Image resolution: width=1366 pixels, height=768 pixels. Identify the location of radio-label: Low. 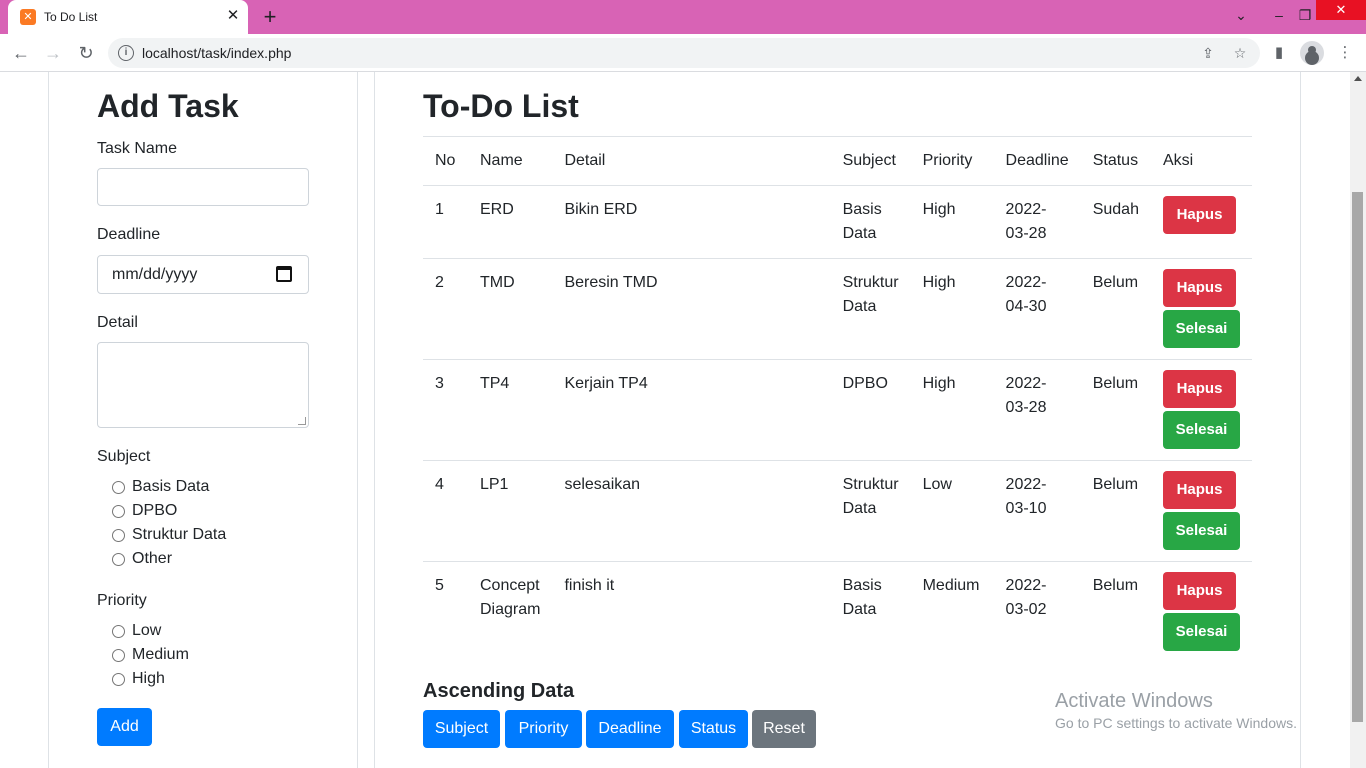
(147, 630).